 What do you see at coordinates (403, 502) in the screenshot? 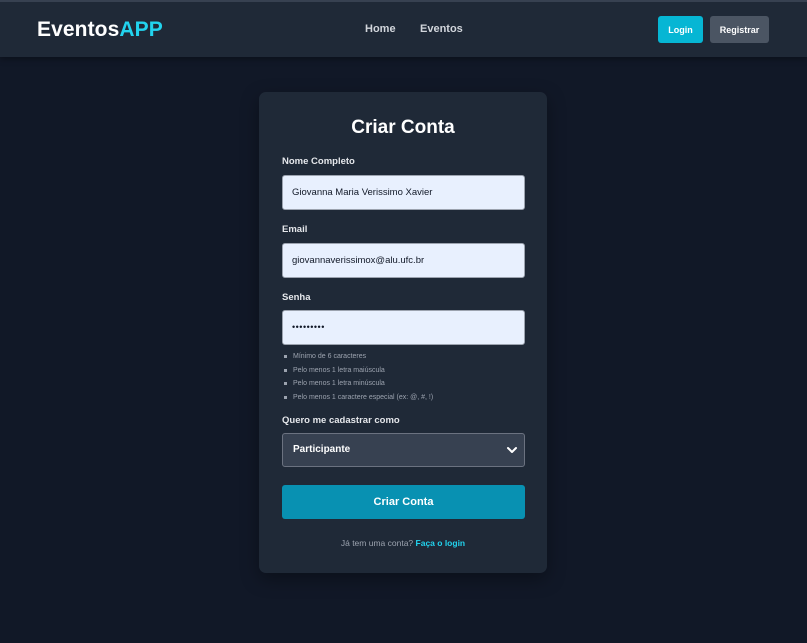
I see `create-account-button: Criar Conta` at bounding box center [403, 502].